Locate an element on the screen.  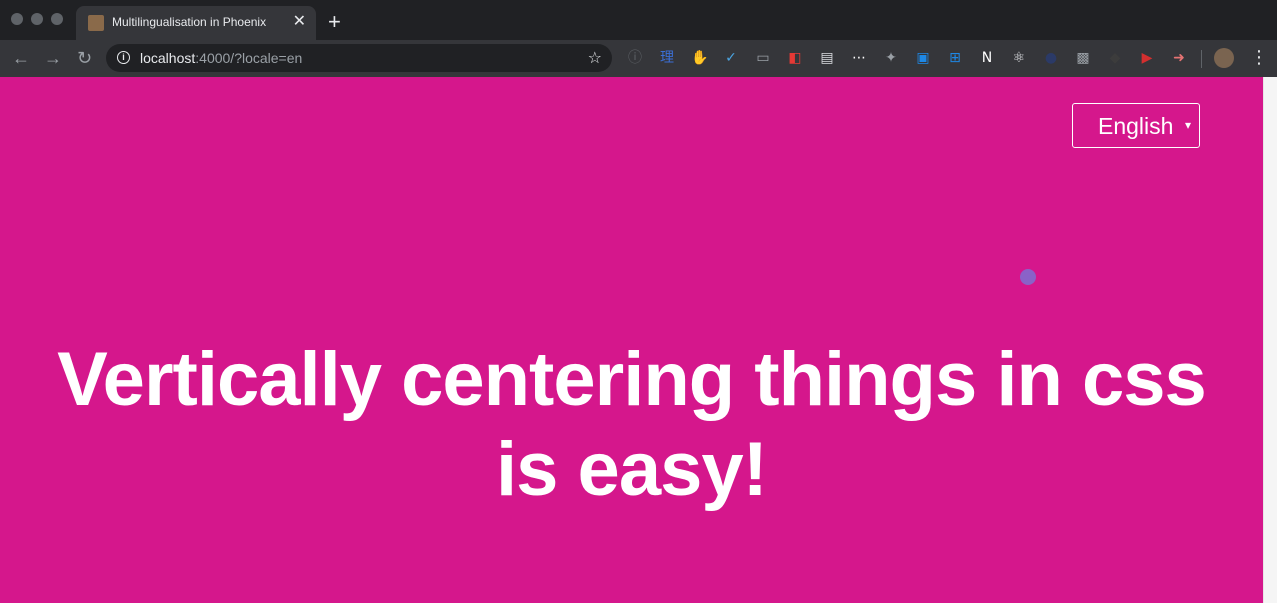
chinese-dictionary-extension-icon: 理 is located at coordinates (667, 58).